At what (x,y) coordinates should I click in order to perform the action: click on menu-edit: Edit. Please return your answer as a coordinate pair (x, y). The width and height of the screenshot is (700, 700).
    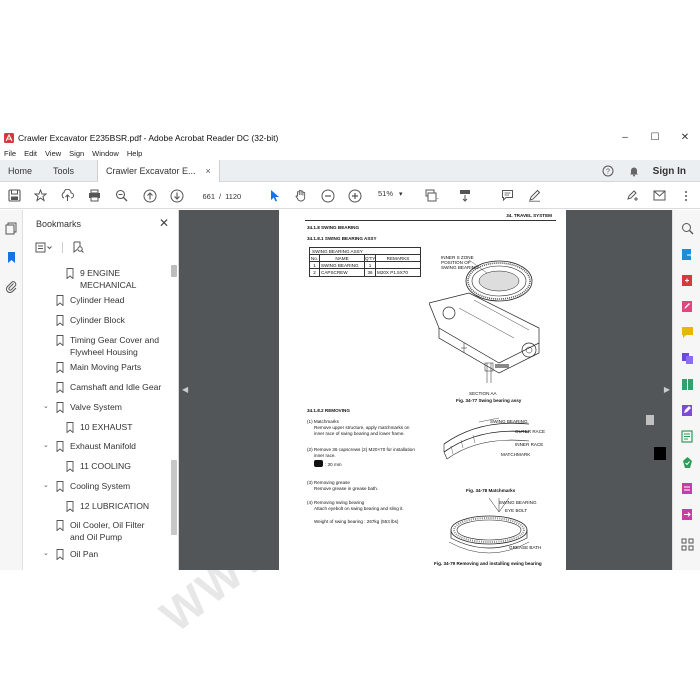
    Looking at the image, I should click on (30, 153).